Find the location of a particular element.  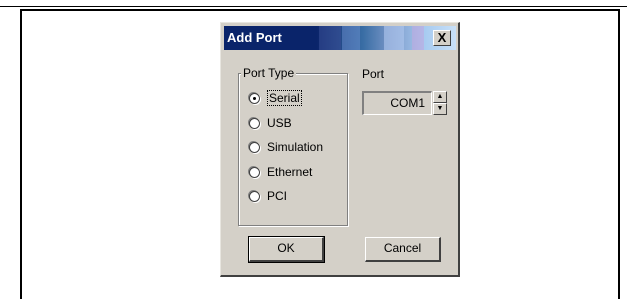

radio-usb: USB is located at coordinates (270, 123).